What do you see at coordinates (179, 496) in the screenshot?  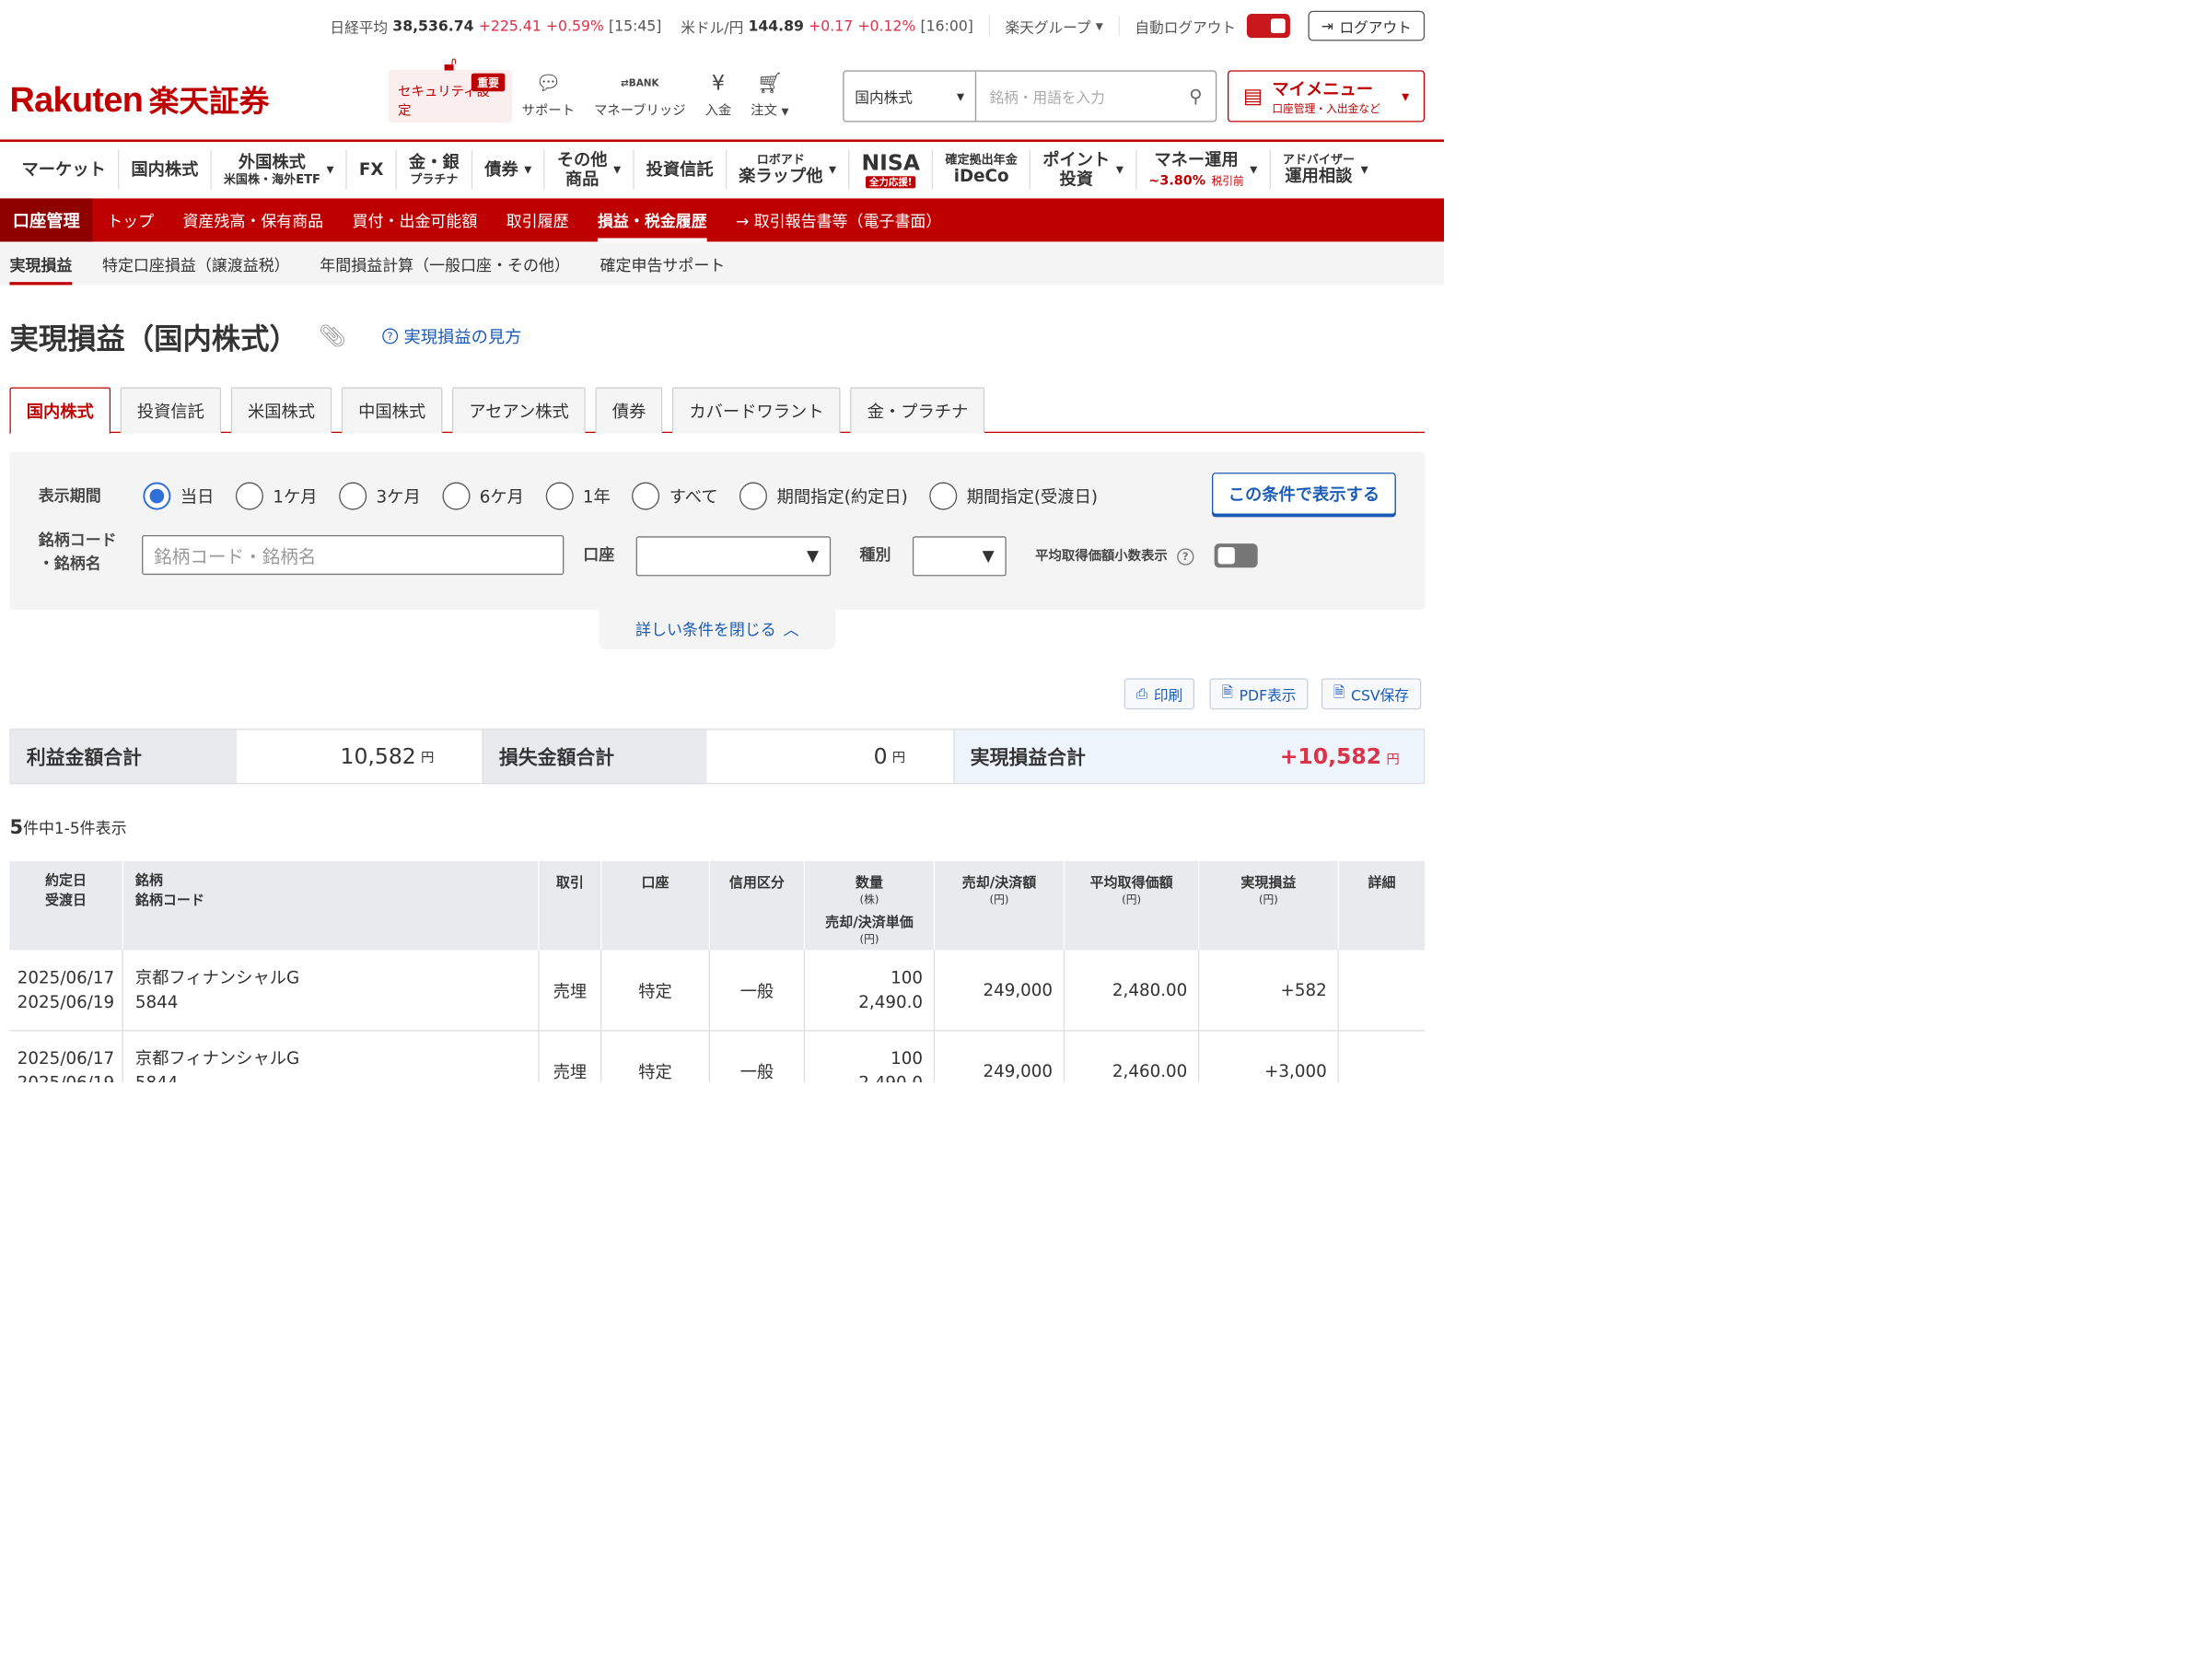 I see `period-radio-today: 当日` at bounding box center [179, 496].